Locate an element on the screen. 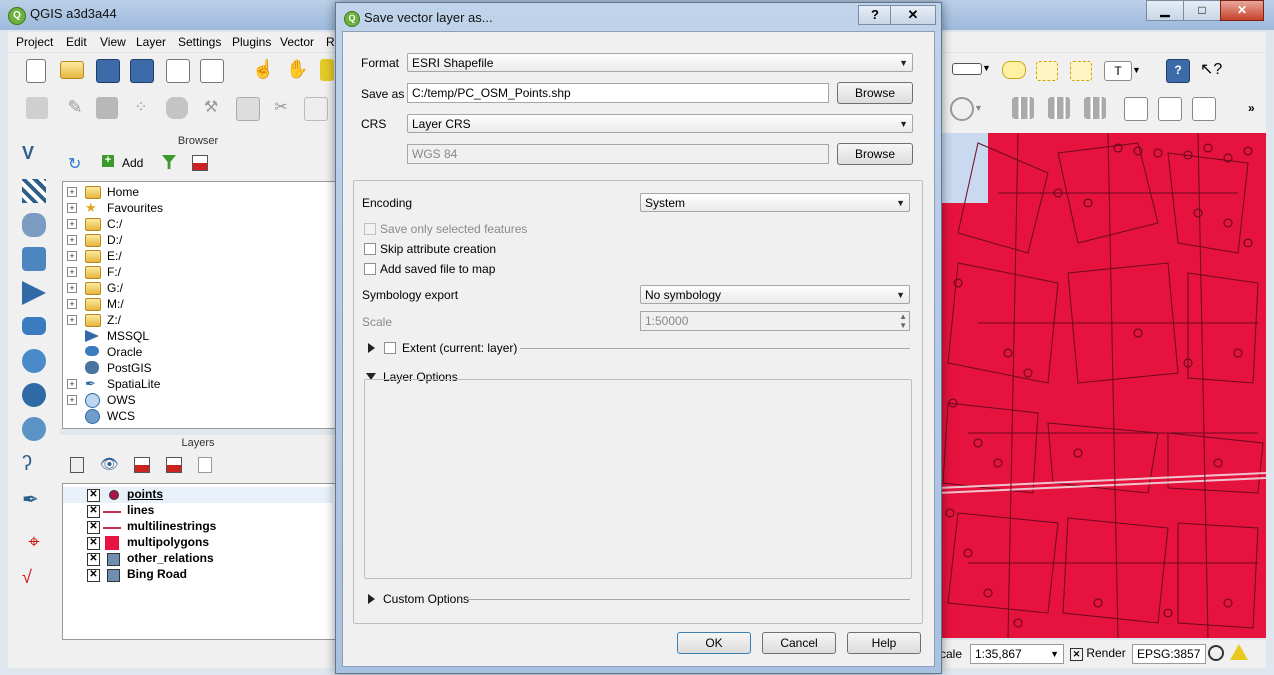 This screenshot has width=1274, height=675. attribute-table-icon is located at coordinates (1059, 108).